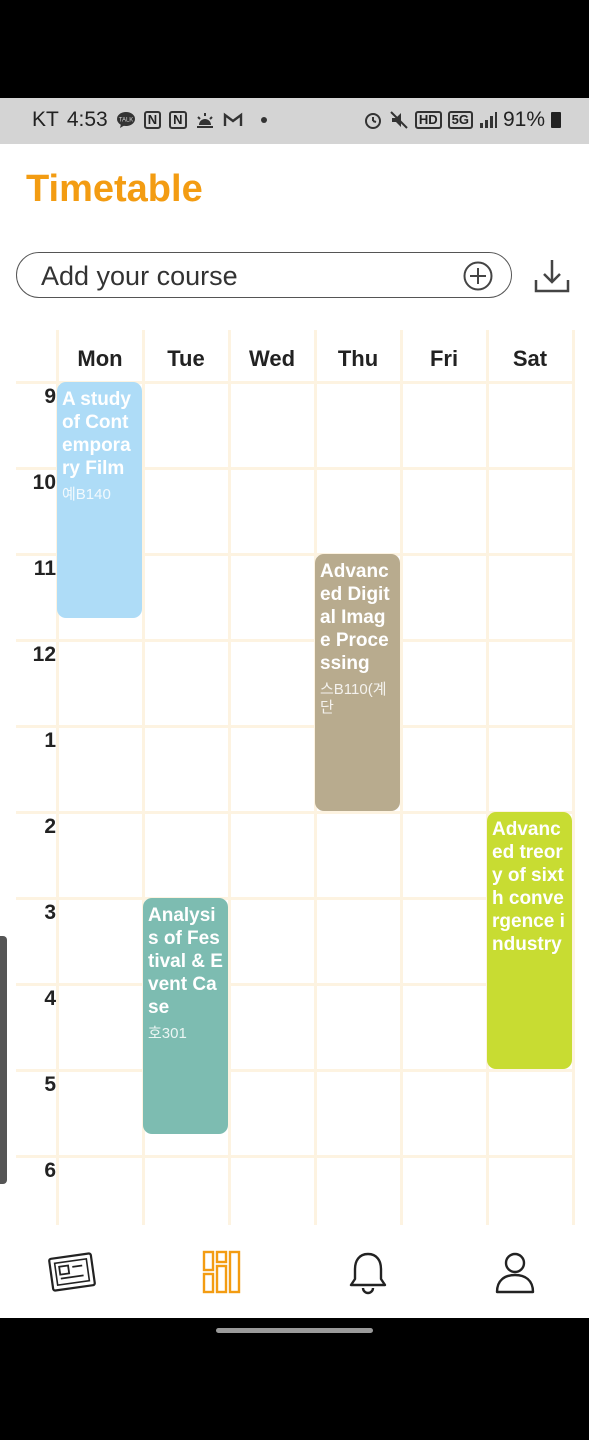 This screenshot has width=589, height=1440. What do you see at coordinates (44, 482) in the screenshot?
I see `hour-label: 10` at bounding box center [44, 482].